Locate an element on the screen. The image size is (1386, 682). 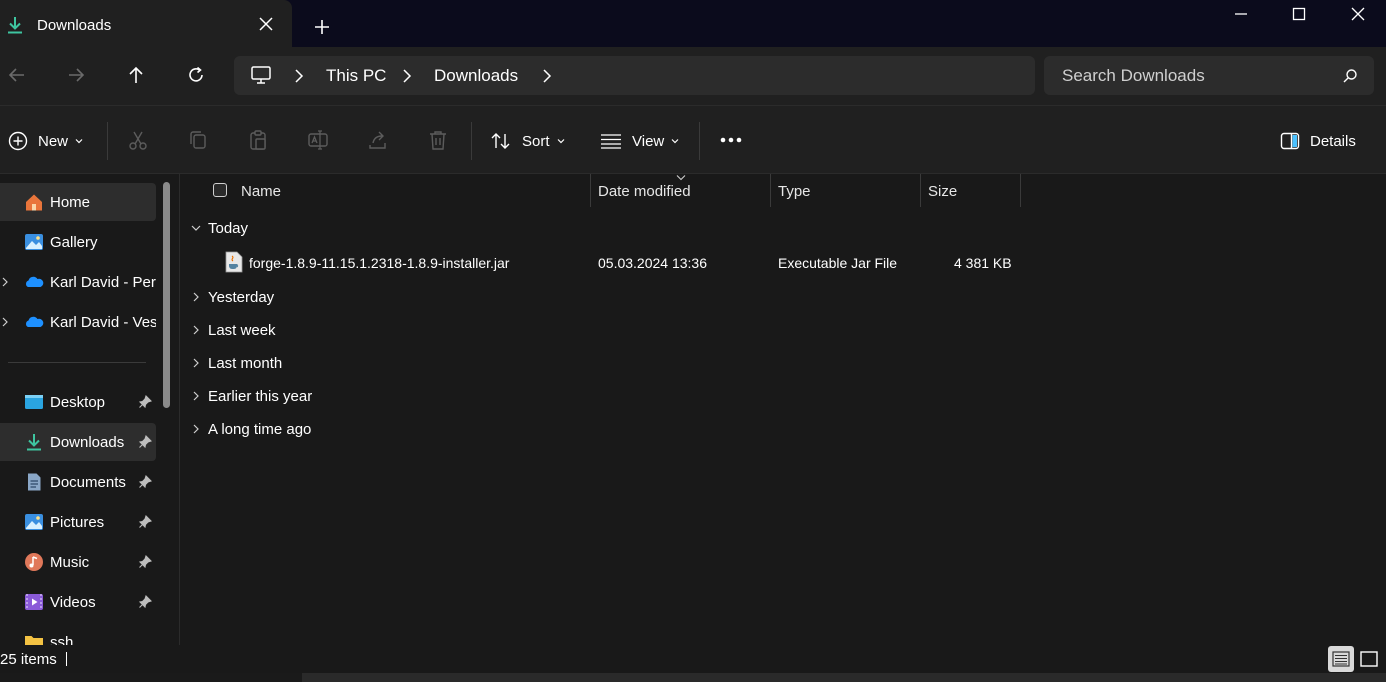
view-button: View is located at coordinates (640, 141).